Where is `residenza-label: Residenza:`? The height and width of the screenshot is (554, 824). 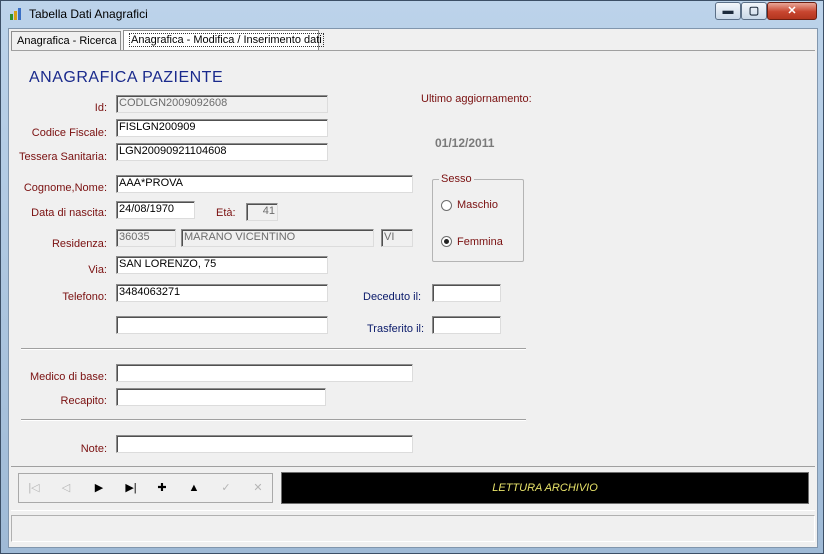 residenza-label: Residenza: is located at coordinates (79, 244).